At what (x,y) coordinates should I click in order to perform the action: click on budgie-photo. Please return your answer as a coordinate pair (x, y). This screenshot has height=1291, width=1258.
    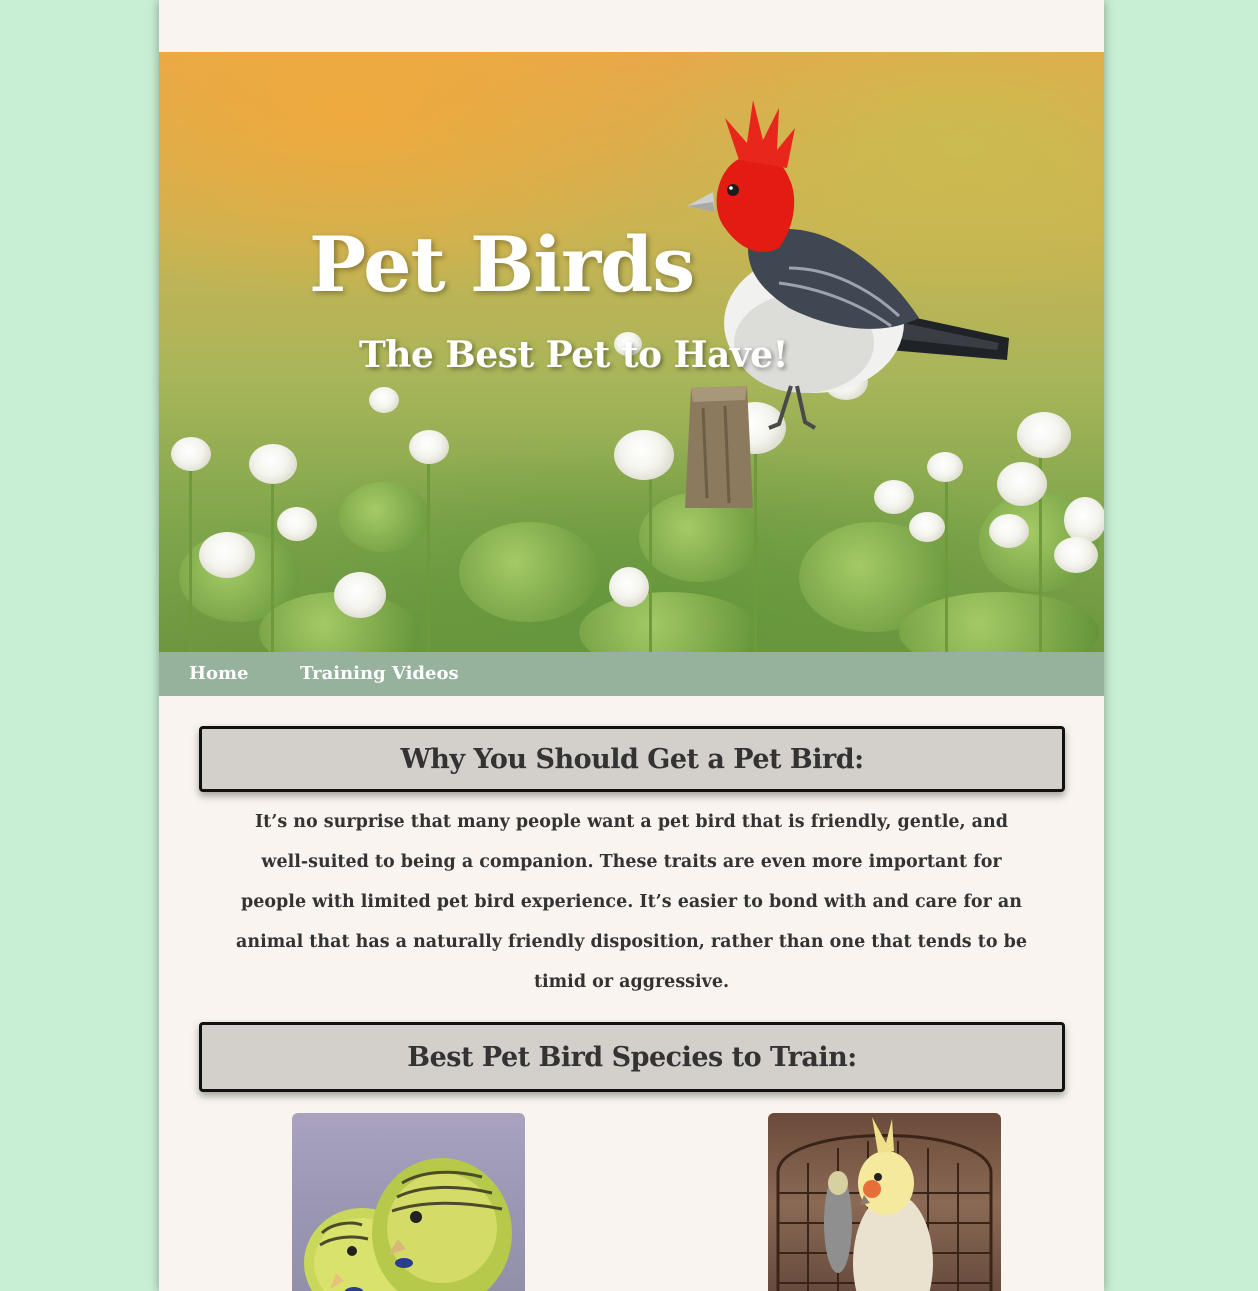
    Looking at the image, I should click on (408, 1202).